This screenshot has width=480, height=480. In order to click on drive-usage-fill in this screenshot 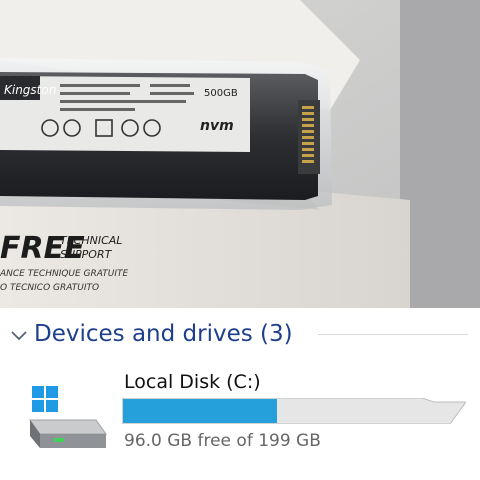, I will do `click(200, 411)`.